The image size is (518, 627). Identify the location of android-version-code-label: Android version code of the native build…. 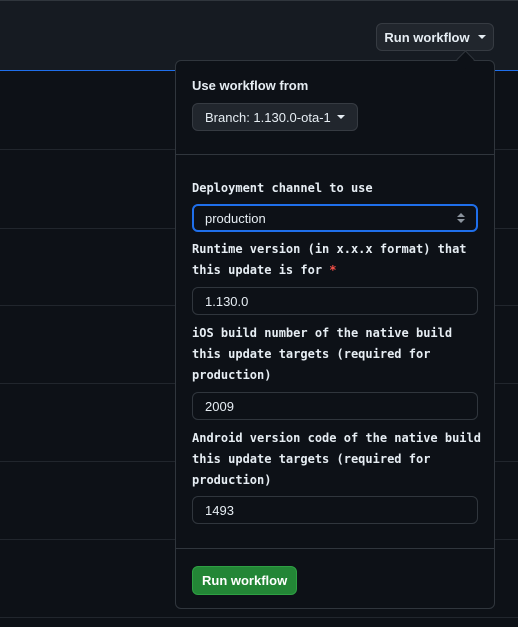
(336, 459).